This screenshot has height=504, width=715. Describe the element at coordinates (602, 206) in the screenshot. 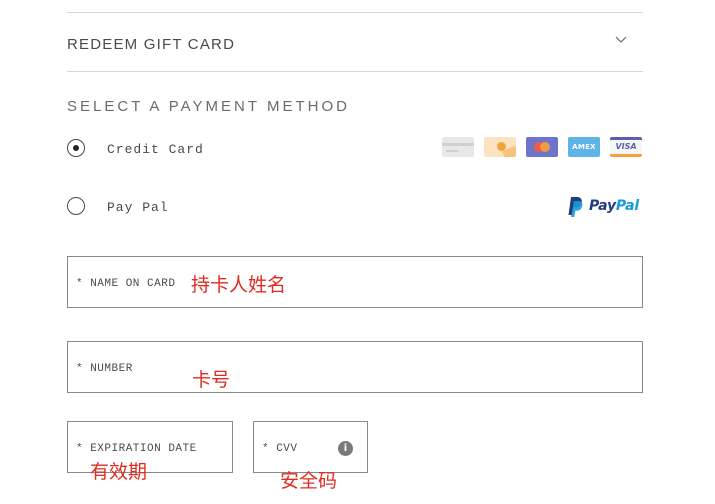

I see `paypal-pay-text: Pay` at that location.